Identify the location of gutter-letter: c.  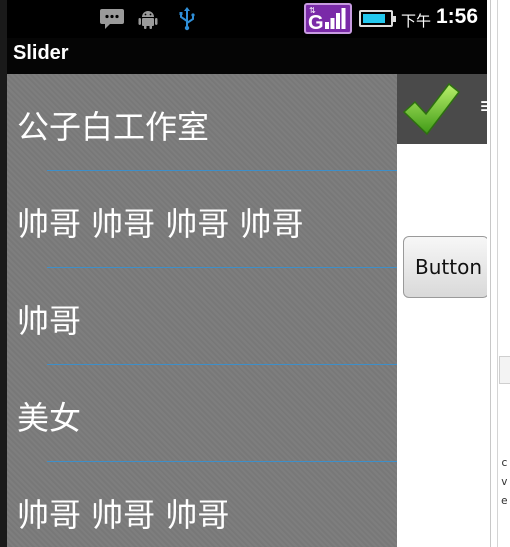
(504, 462).